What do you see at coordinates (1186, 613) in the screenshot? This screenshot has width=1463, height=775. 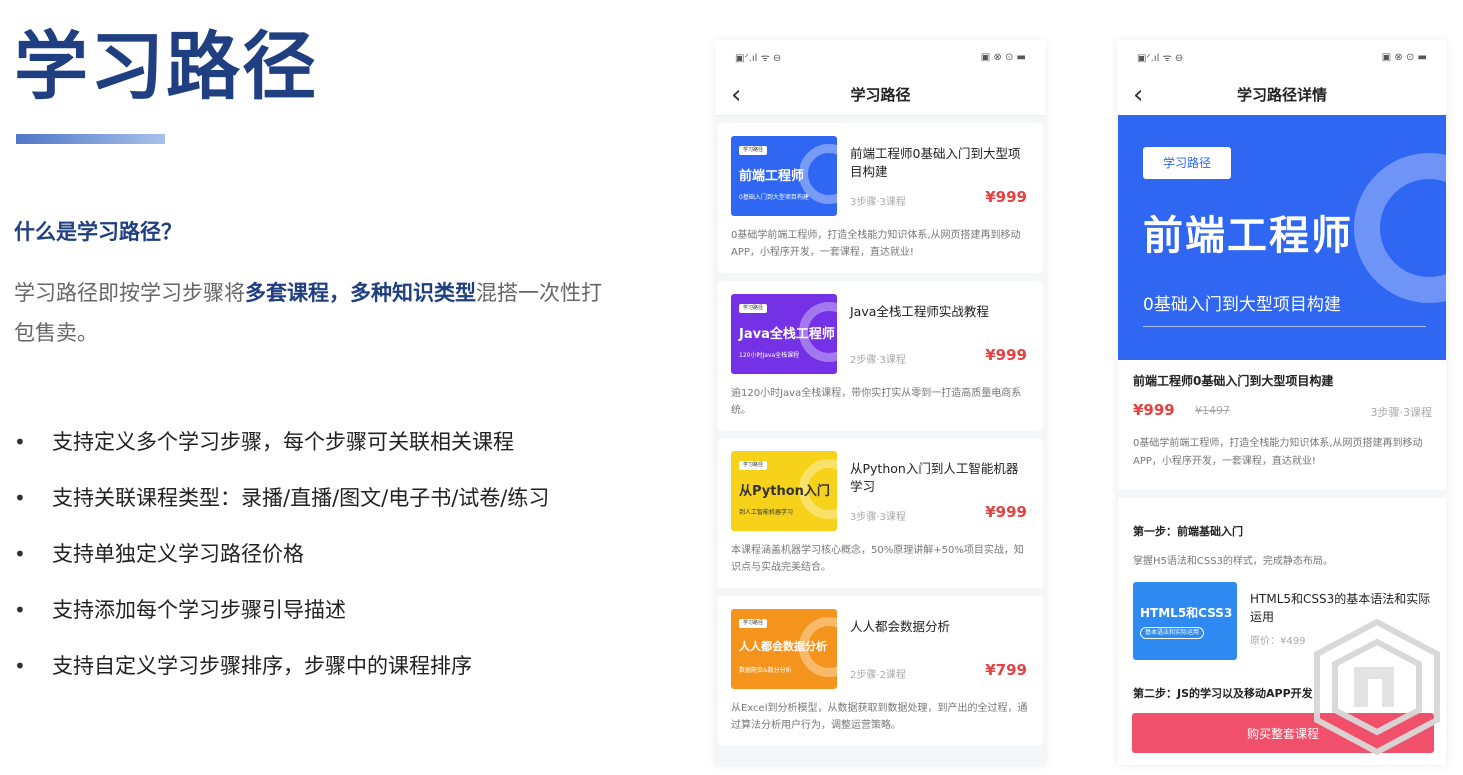 I see `step-cover-title: HTML5和CSS3` at bounding box center [1186, 613].